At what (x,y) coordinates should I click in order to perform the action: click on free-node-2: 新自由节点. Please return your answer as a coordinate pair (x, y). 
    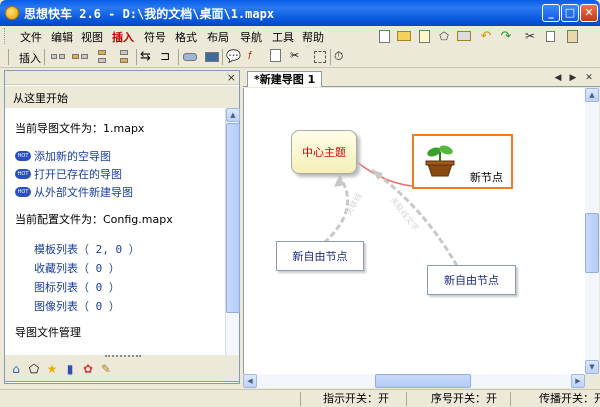
    Looking at the image, I should click on (471, 280).